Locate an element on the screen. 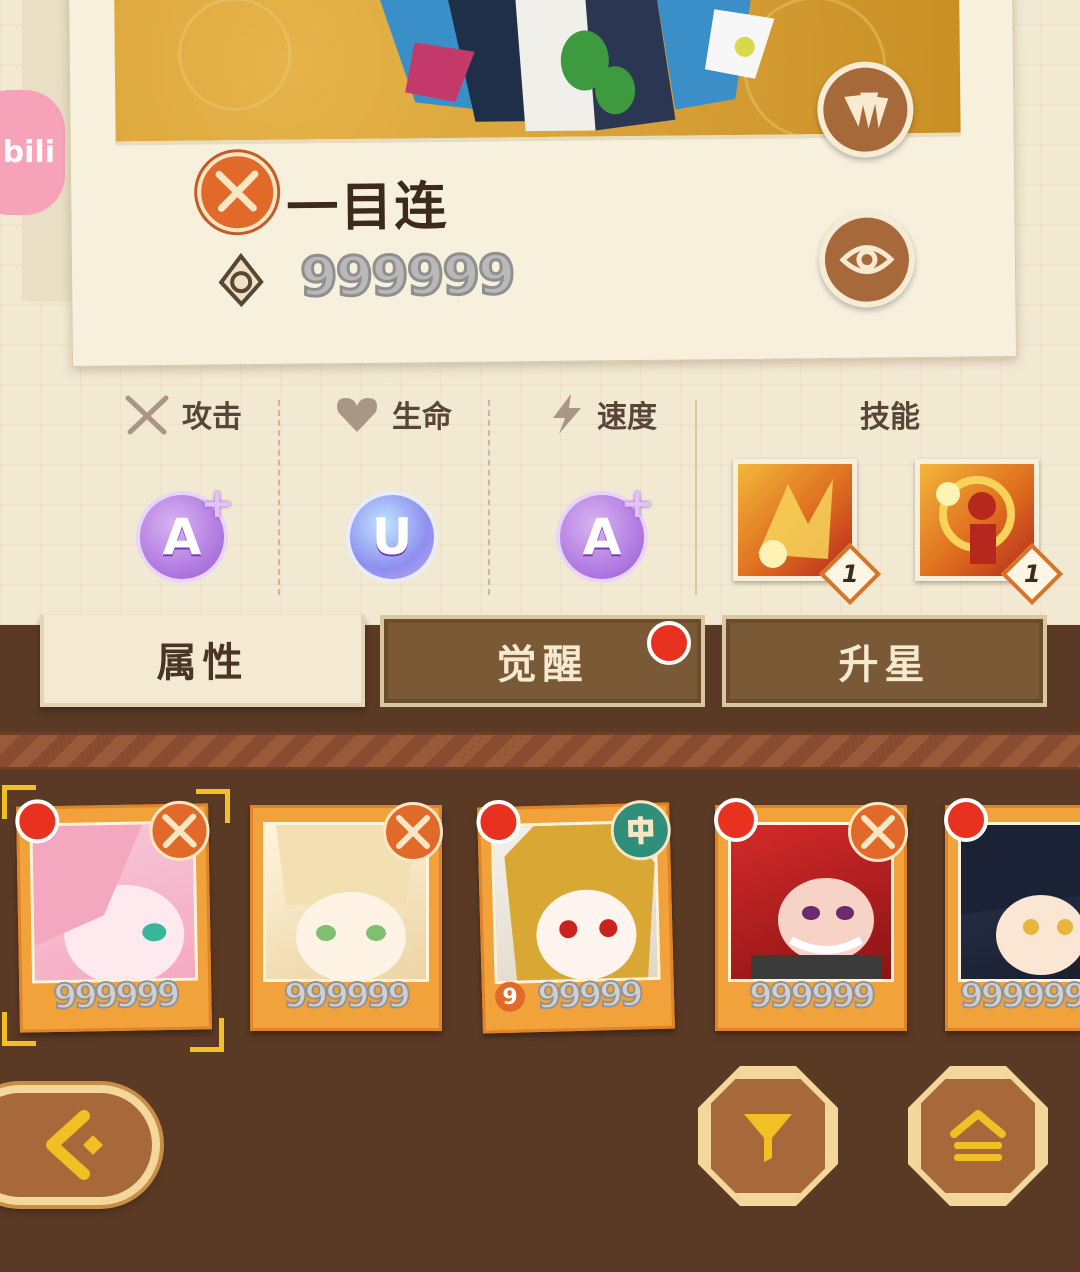 The image size is (1080, 1272). collapse-icon is located at coordinates (978, 1135).